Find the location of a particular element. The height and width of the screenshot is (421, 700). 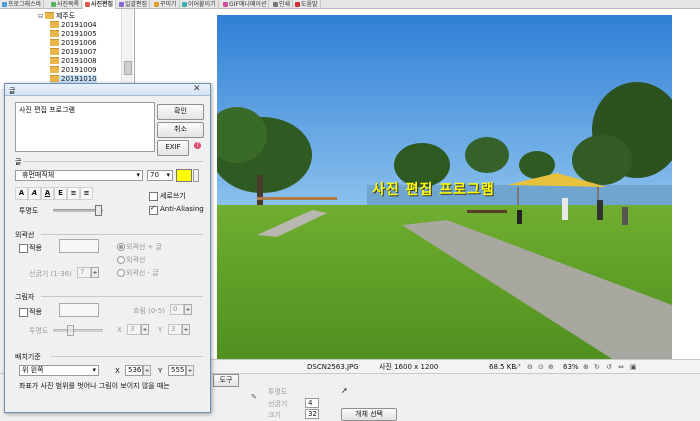

opacity-slider-thumb is located at coordinates (98, 210).